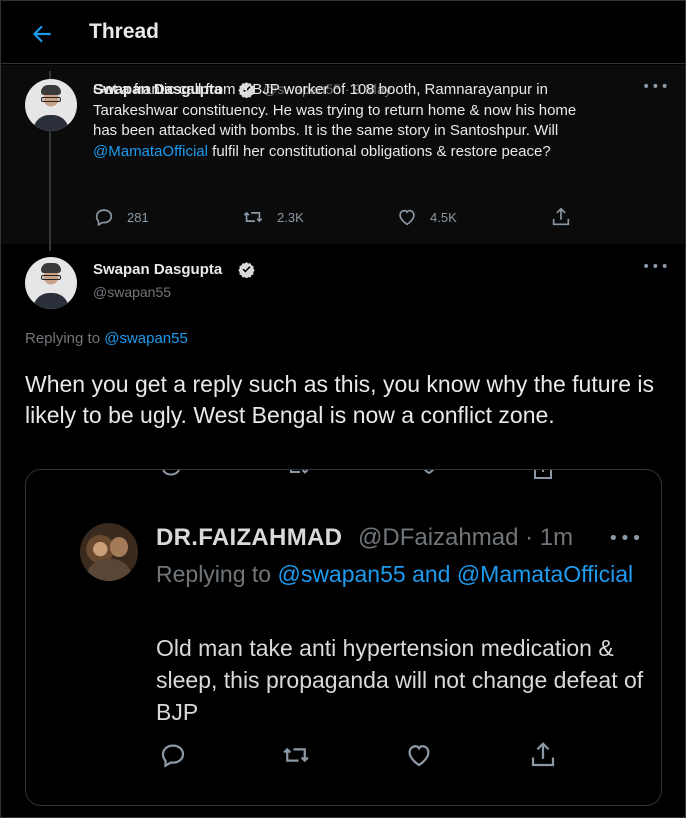  I want to click on author-name: Swapan Dasgupta, so click(157, 269).